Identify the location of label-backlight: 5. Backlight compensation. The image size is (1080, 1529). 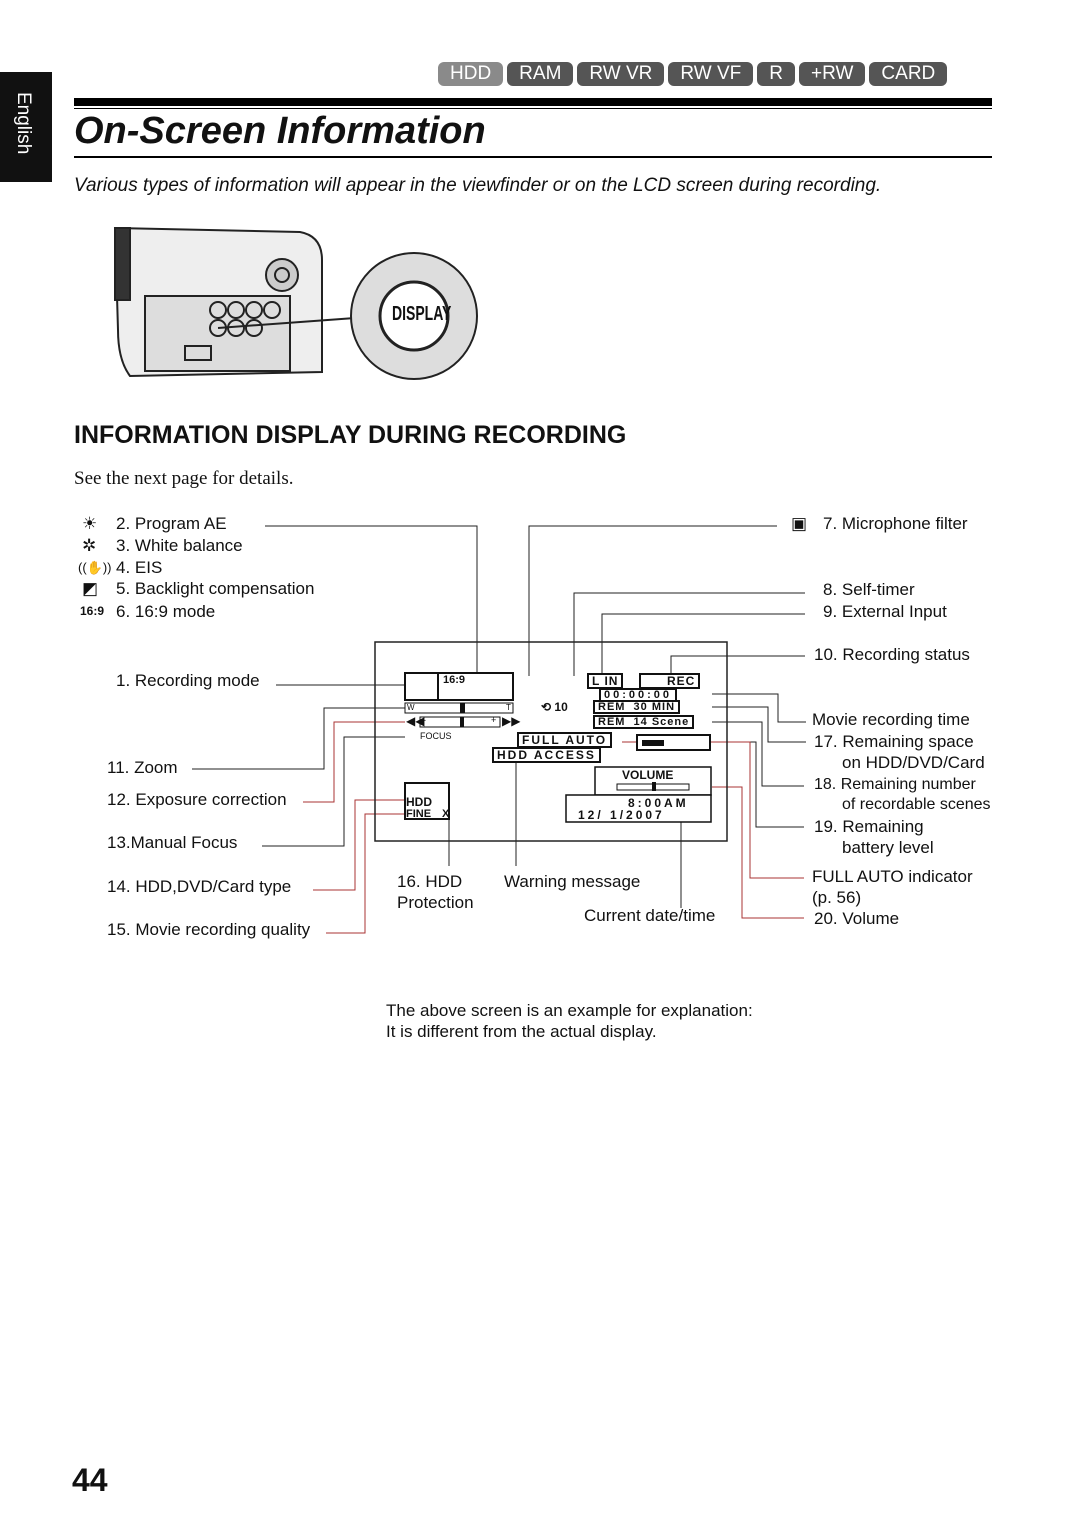
(215, 588).